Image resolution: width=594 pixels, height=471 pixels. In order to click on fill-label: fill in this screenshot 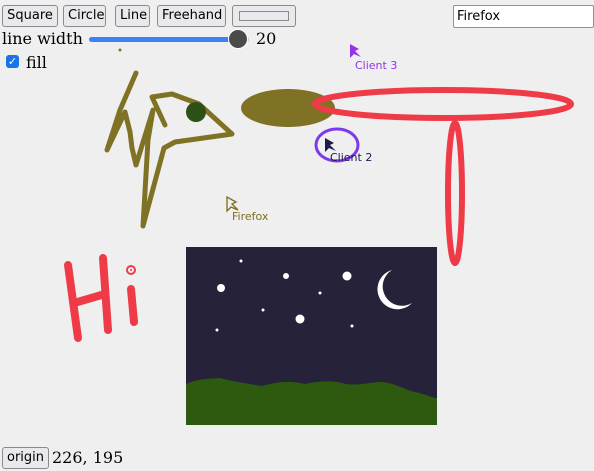, I will do `click(36, 62)`.